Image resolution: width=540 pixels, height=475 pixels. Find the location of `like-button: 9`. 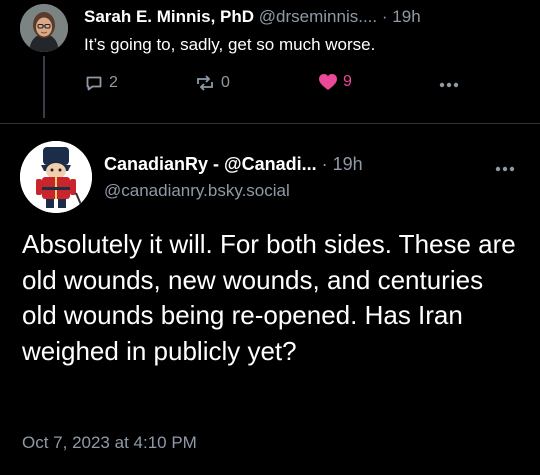

like-button: 9 is located at coordinates (335, 82).